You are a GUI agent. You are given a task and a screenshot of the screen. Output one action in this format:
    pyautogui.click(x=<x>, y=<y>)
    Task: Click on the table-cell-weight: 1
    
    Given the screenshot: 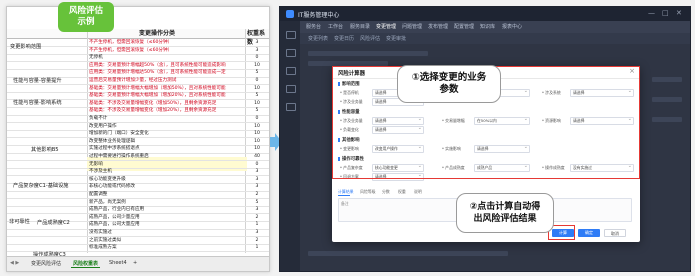 What is the action you would take?
    pyautogui.click(x=257, y=248)
    